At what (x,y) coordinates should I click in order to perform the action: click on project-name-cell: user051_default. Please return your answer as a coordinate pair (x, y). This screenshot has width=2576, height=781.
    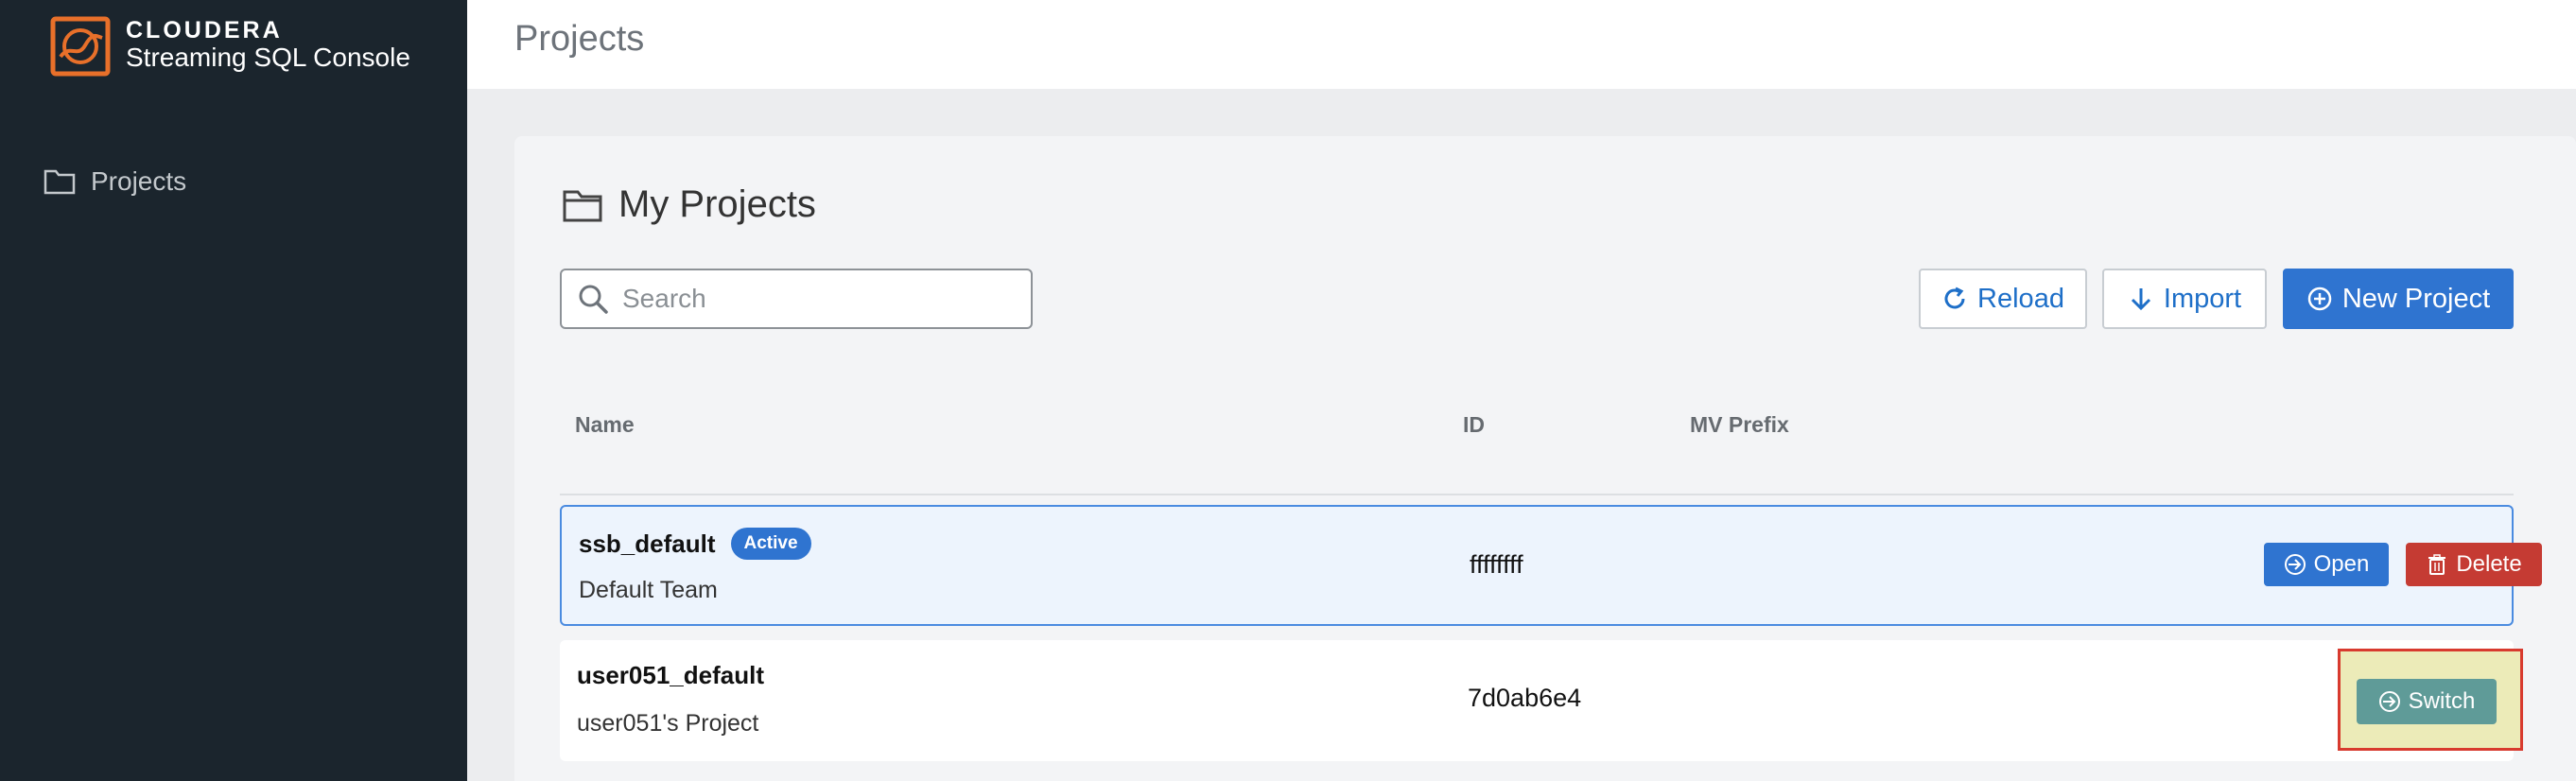
    Looking at the image, I should click on (670, 675).